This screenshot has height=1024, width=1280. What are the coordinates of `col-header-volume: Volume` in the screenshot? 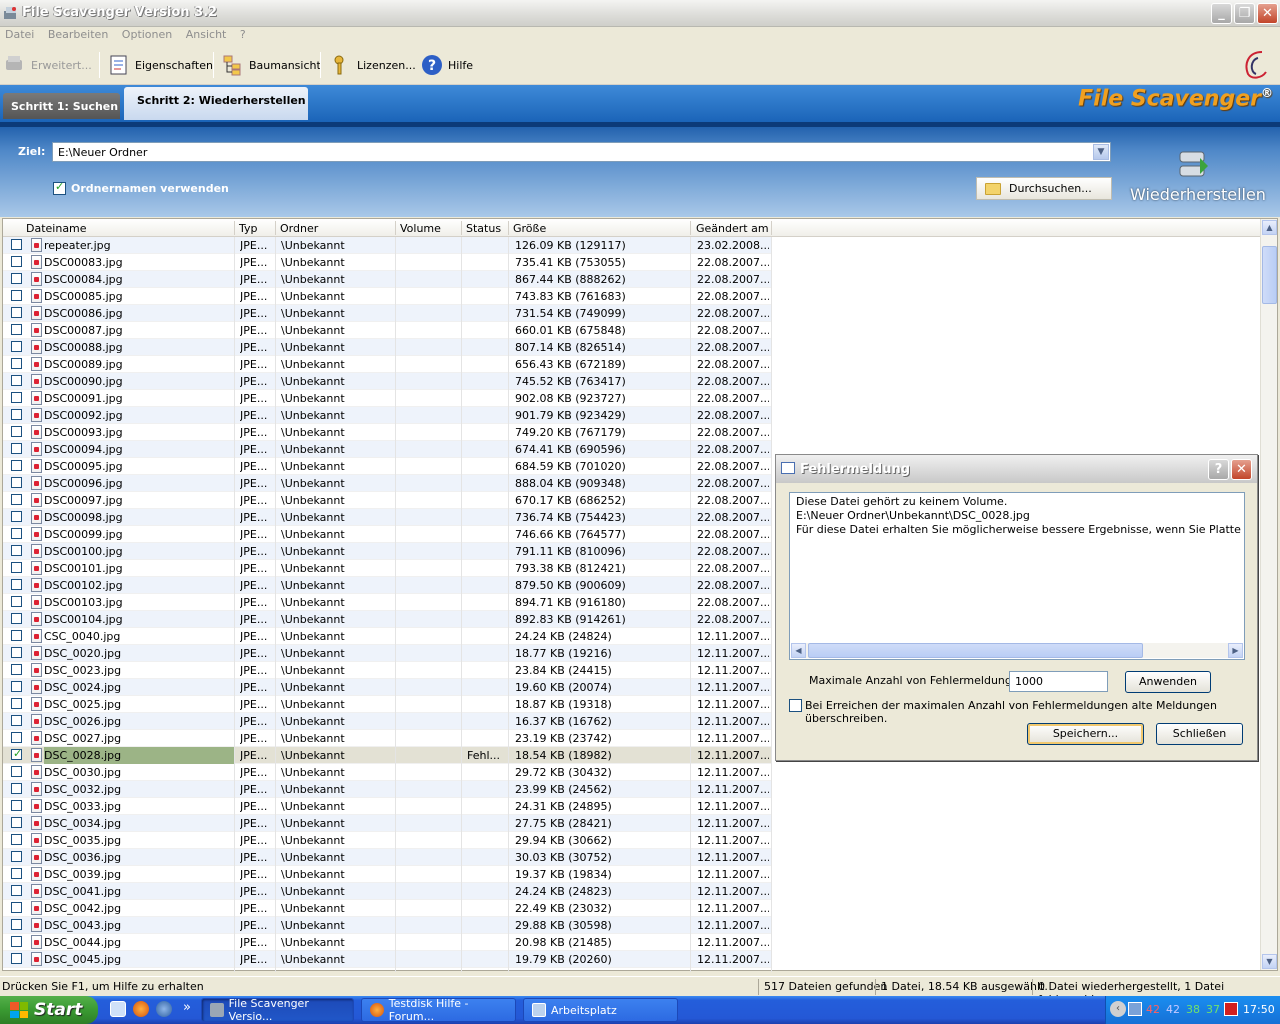 It's located at (420, 228).